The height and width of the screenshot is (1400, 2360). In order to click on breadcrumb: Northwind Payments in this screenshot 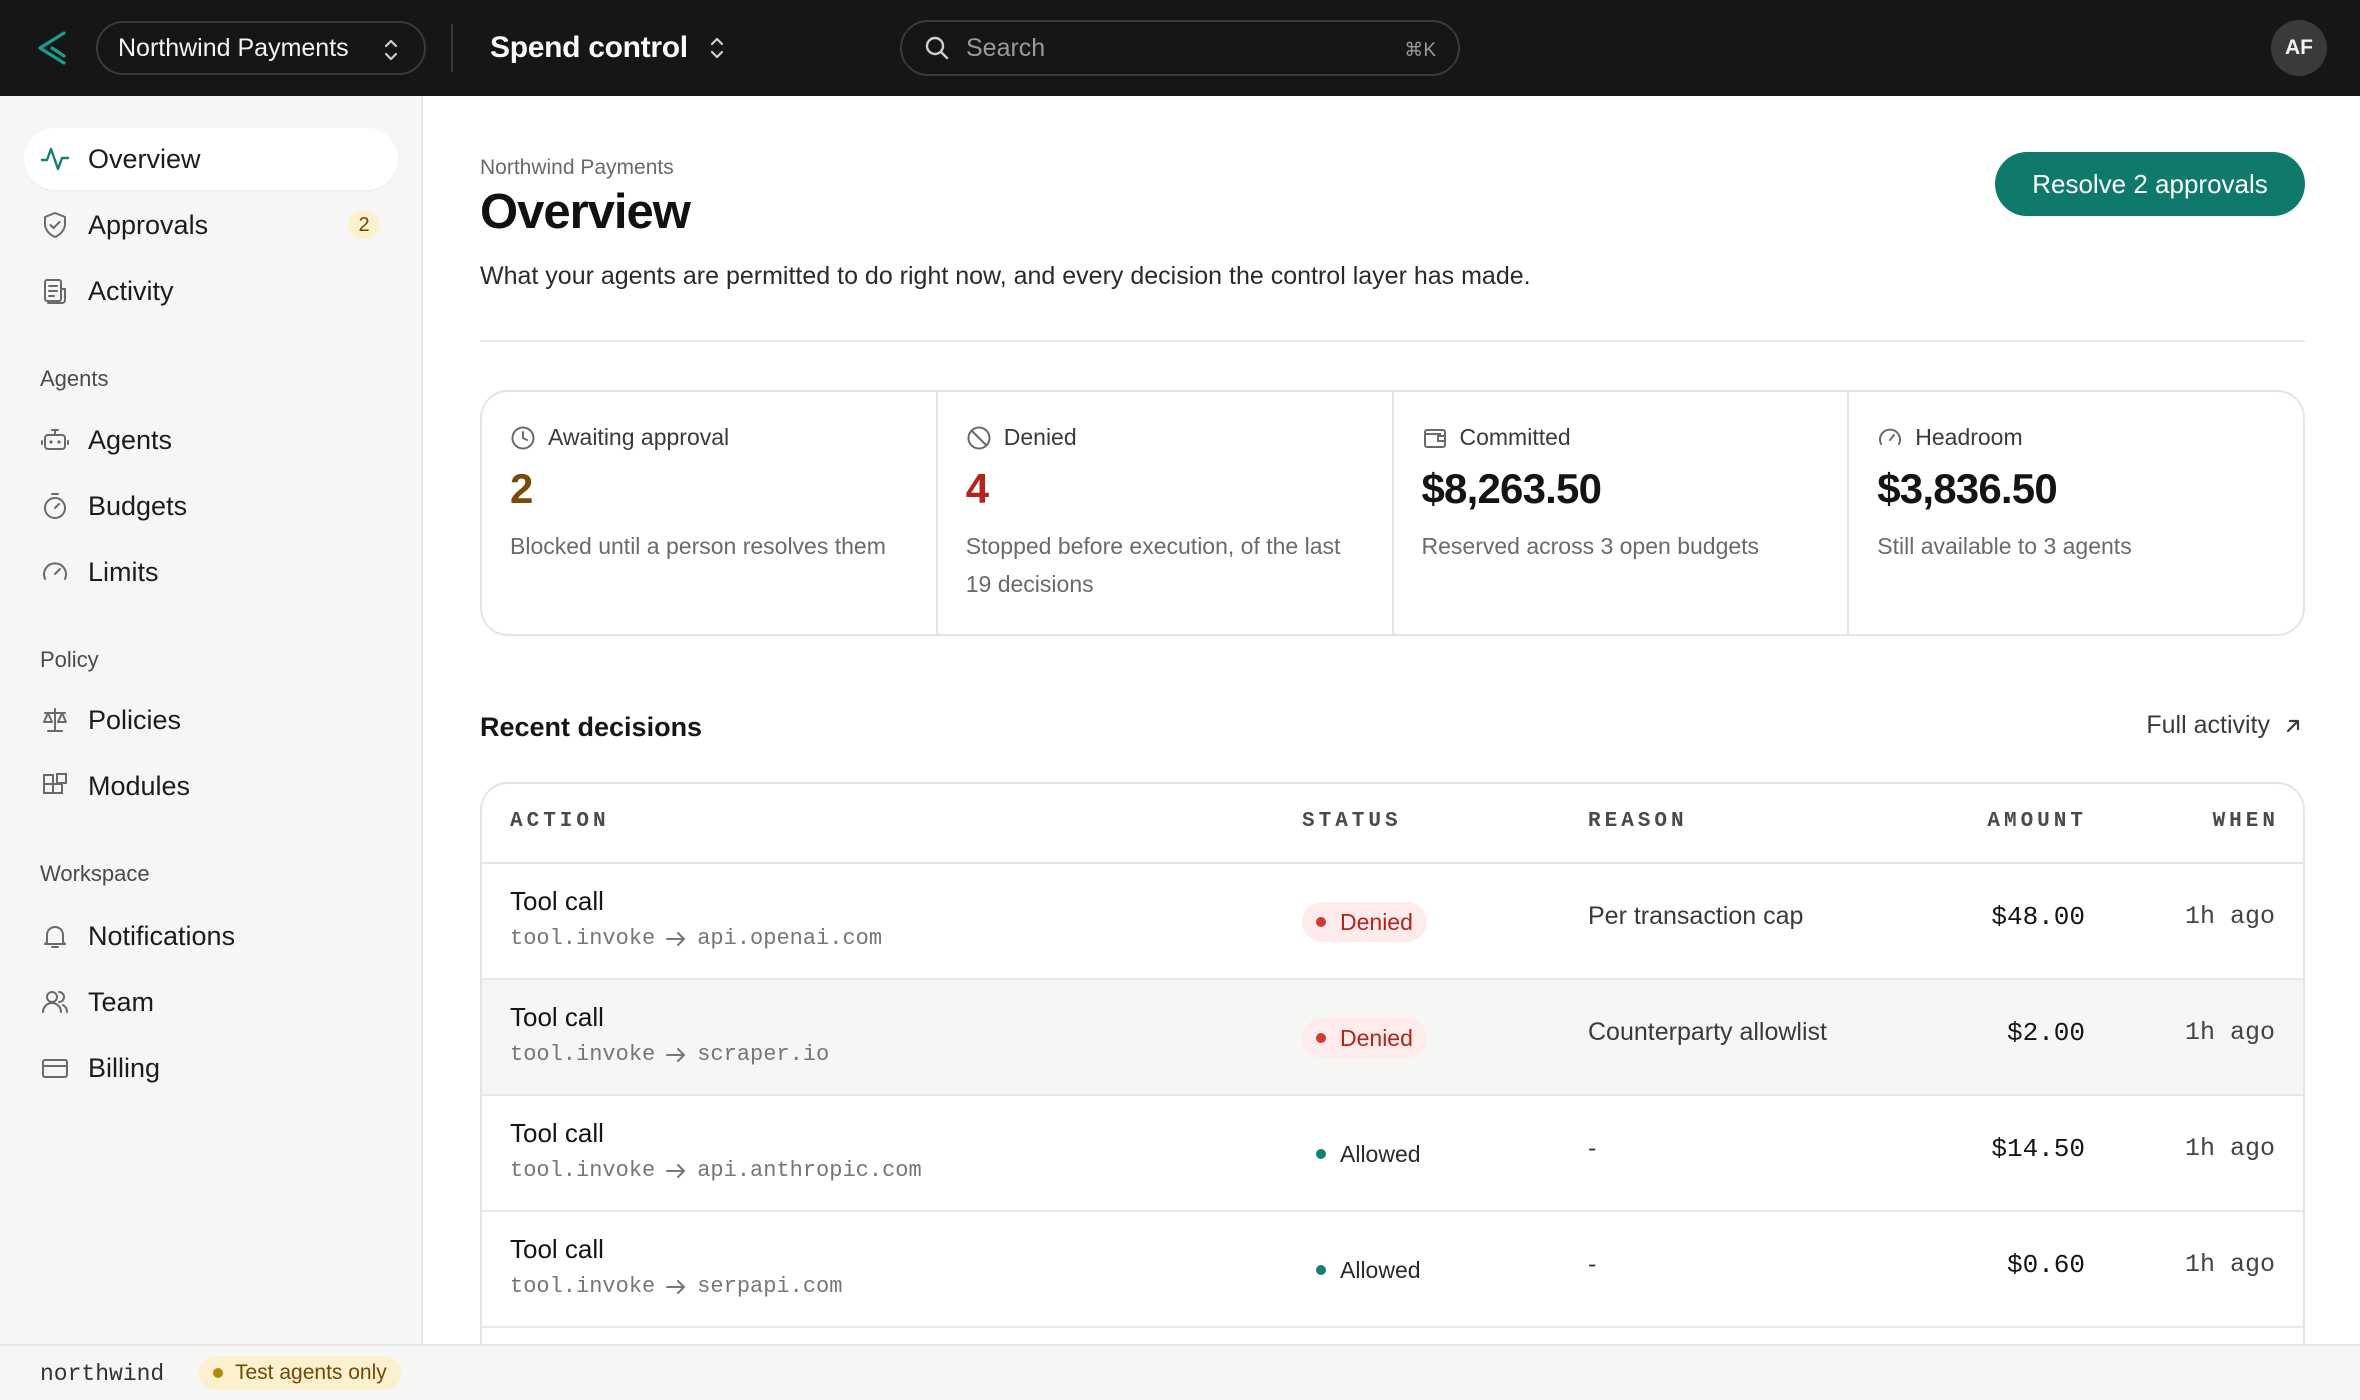, I will do `click(577, 168)`.